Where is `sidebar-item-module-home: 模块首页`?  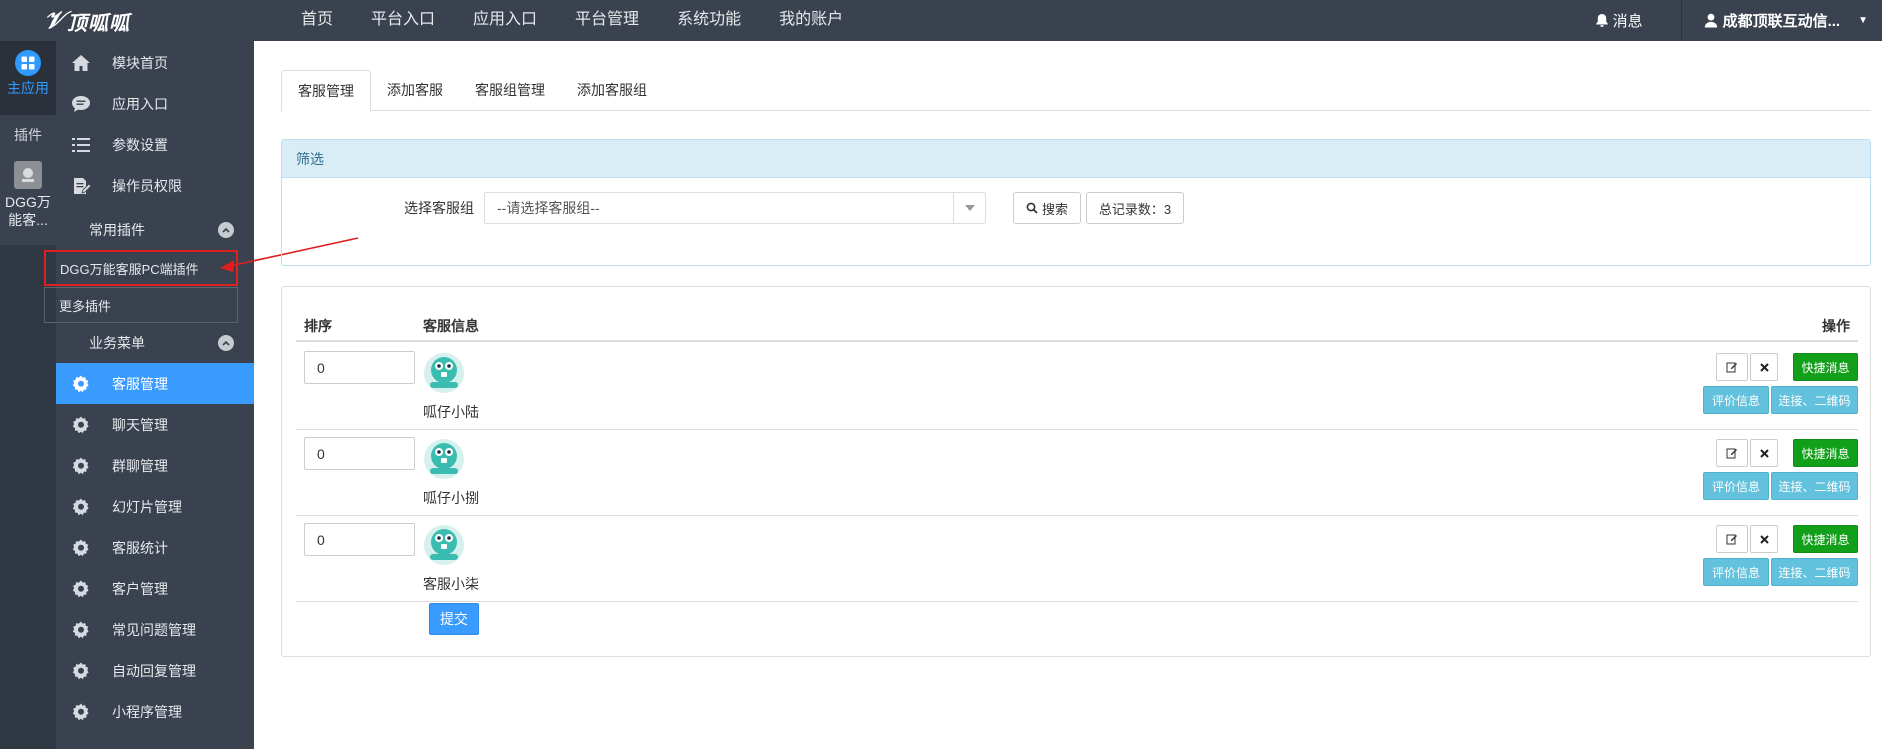
sidebar-item-module-home: 模块首页 is located at coordinates (155, 62).